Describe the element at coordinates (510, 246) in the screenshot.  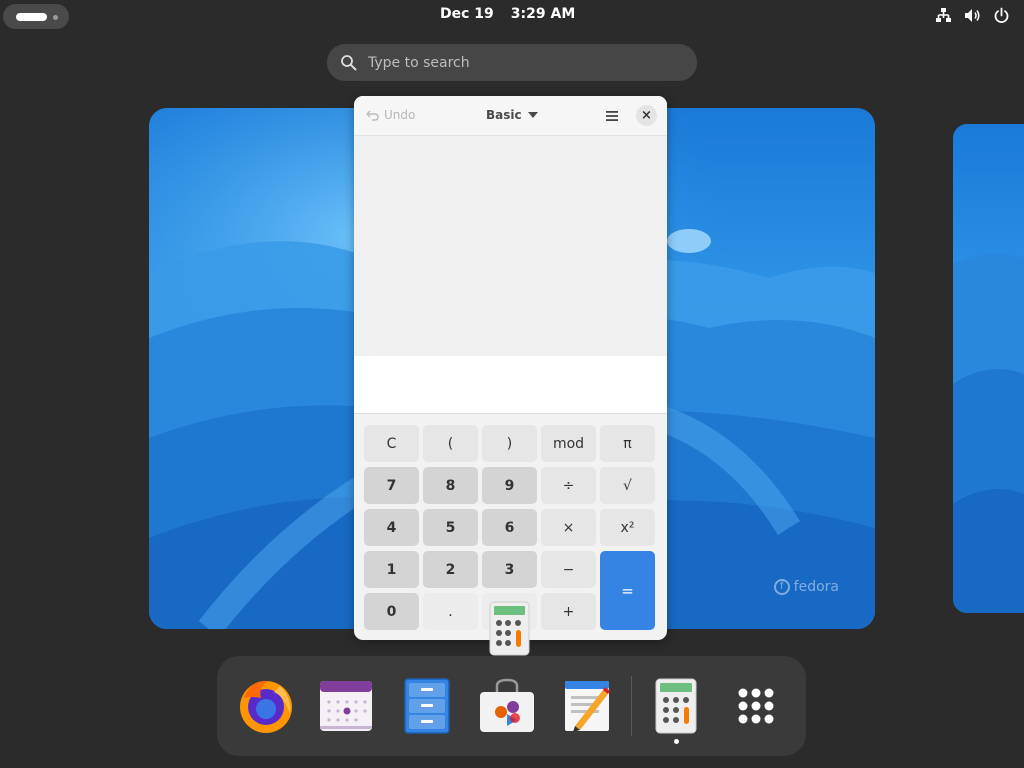
I see `history-view` at that location.